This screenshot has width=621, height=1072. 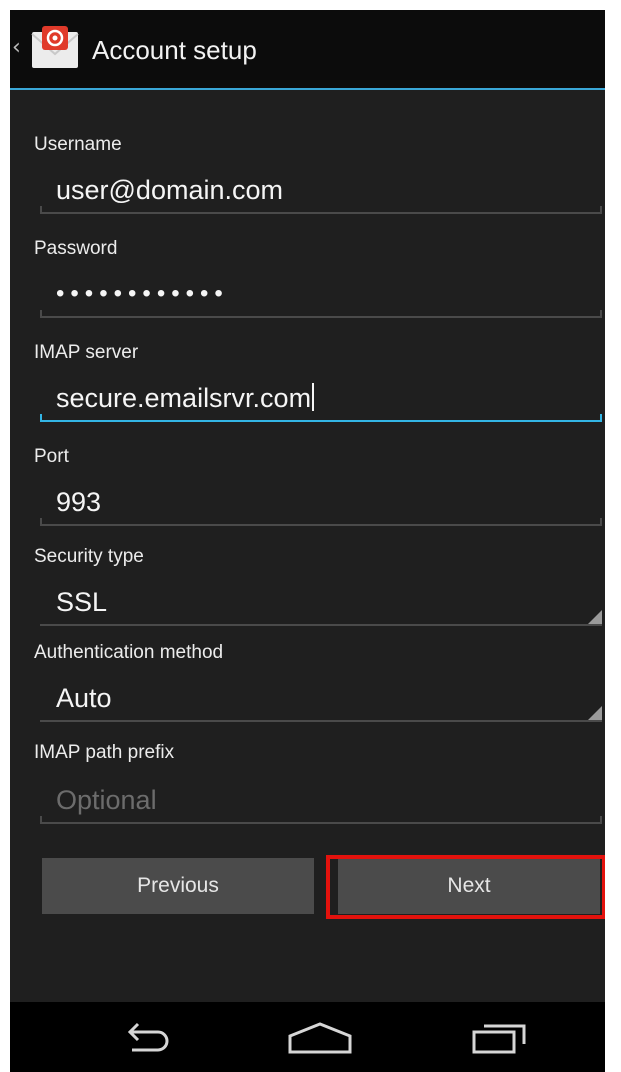 I want to click on auth-method-dropdown: Auto, so click(x=321, y=699).